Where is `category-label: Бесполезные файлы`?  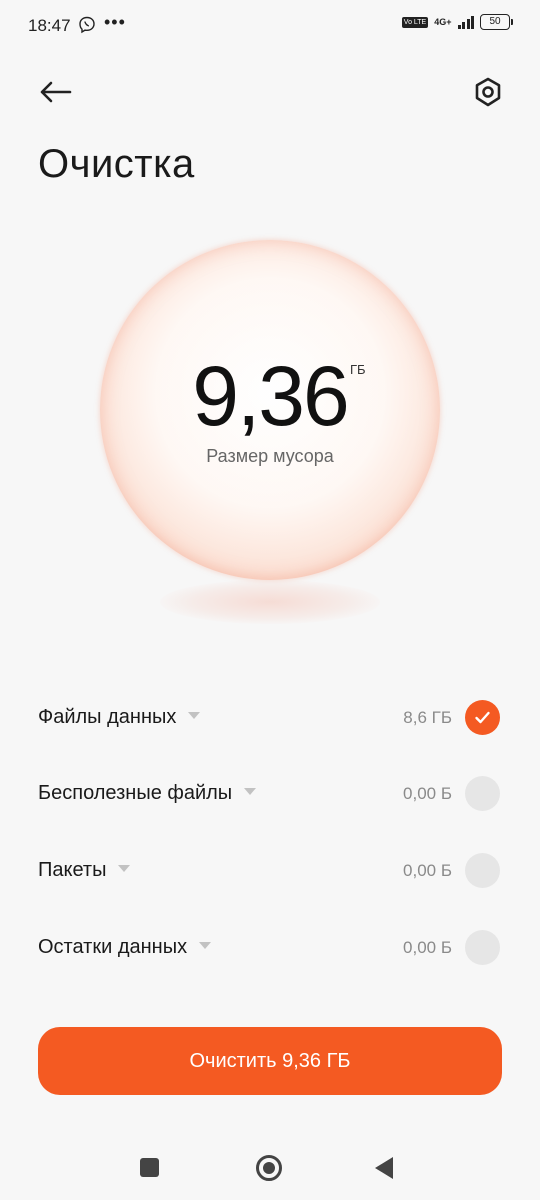
category-label: Бесполезные файлы is located at coordinates (135, 793).